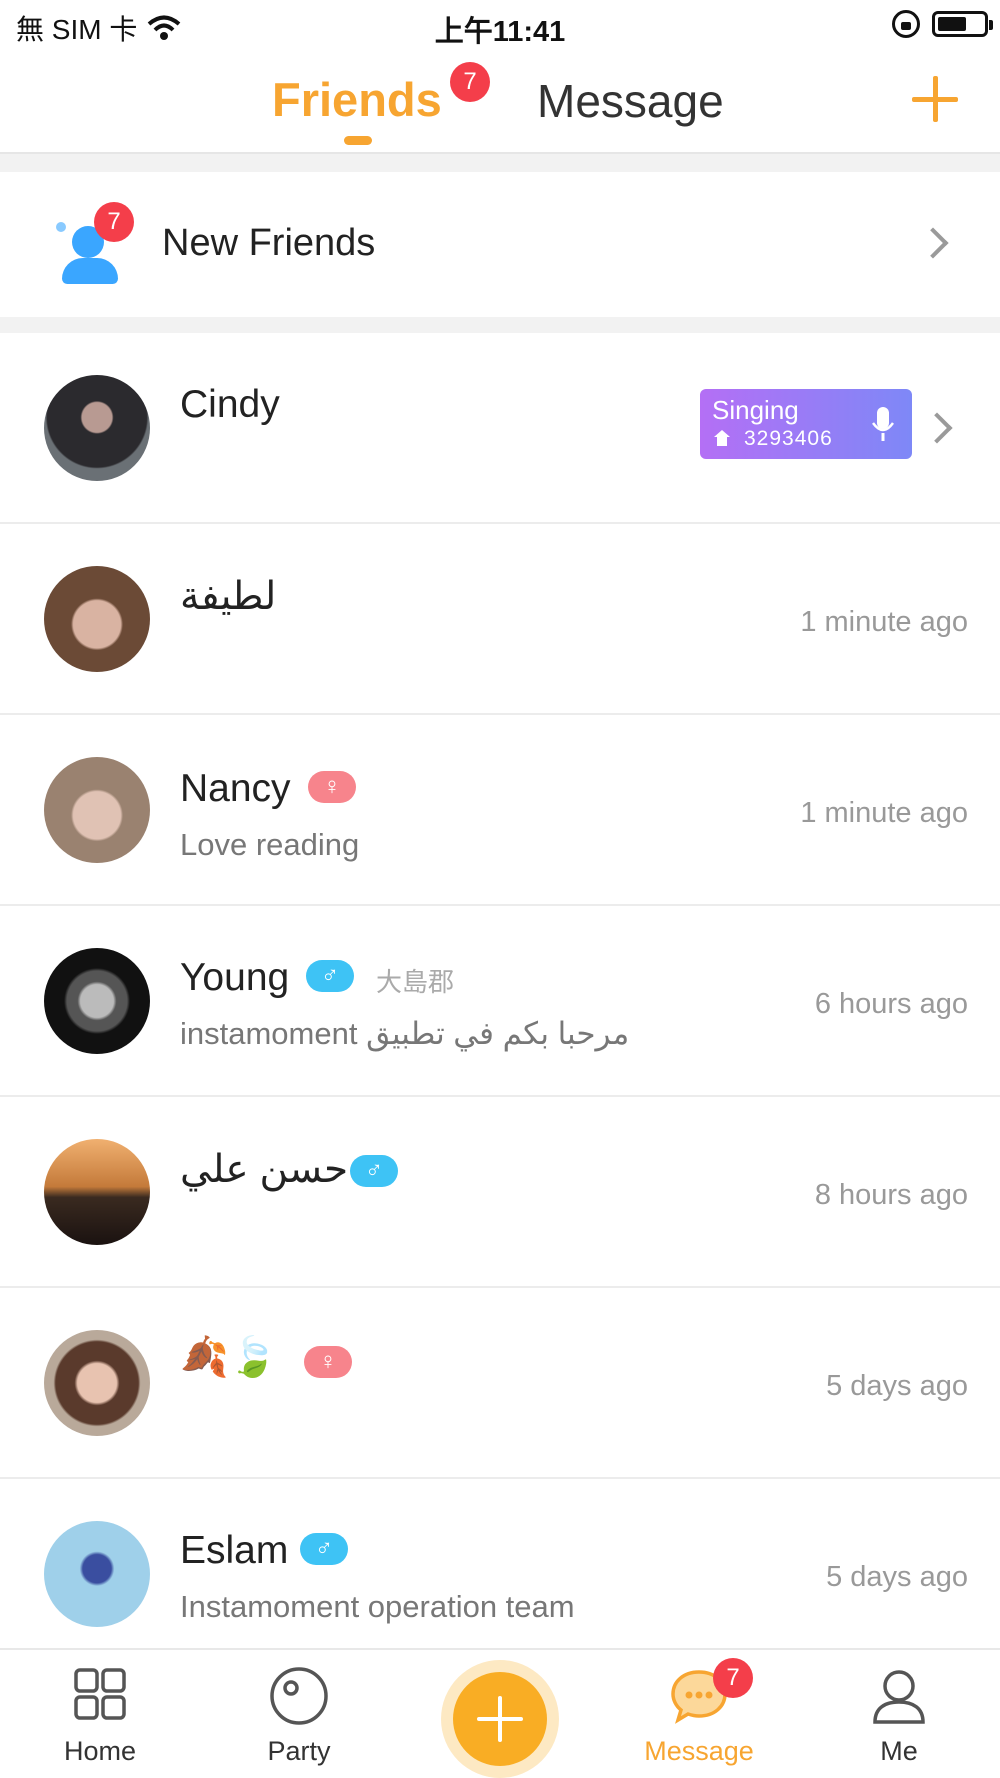 The width and height of the screenshot is (1000, 1778). What do you see at coordinates (377, 1606) in the screenshot?
I see `friend-status: Instamoment operation team` at bounding box center [377, 1606].